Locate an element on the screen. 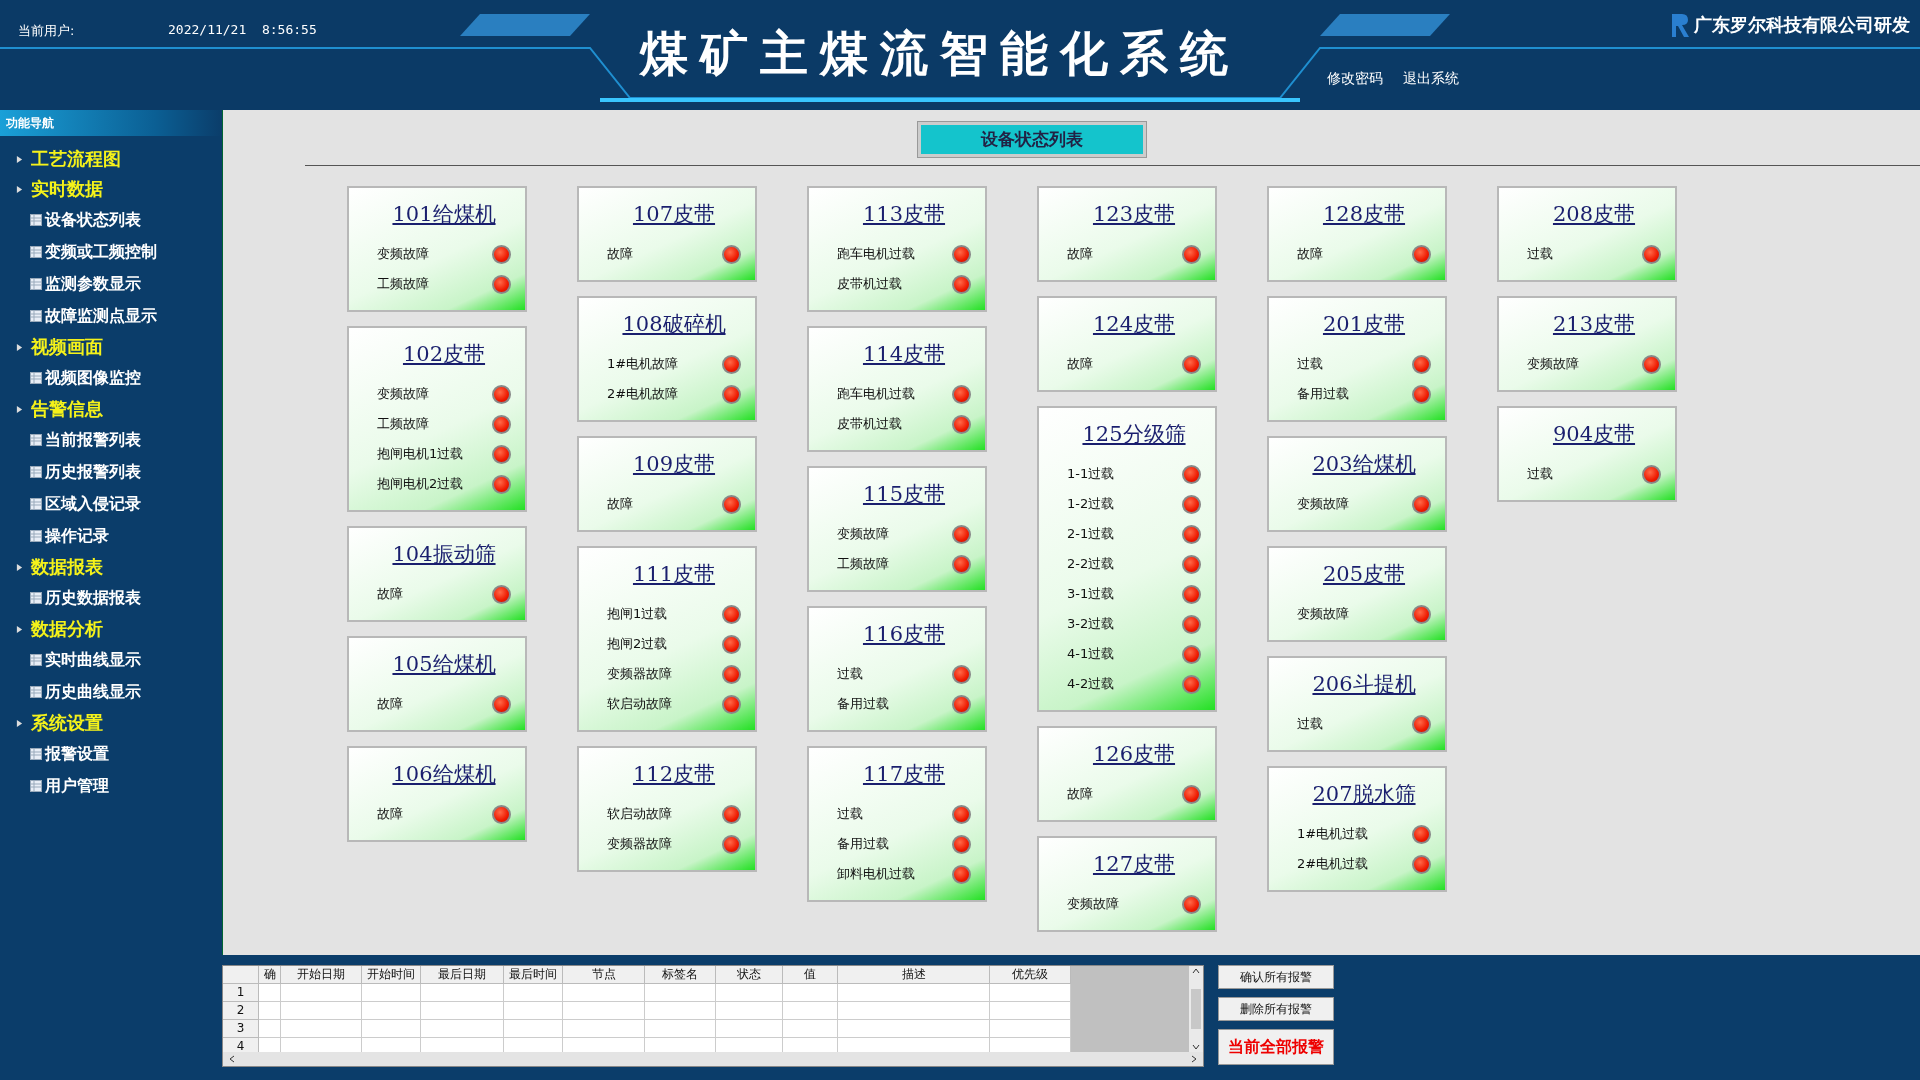 The height and width of the screenshot is (1080, 1920). signal-label: 2#电机过载 is located at coordinates (1333, 864).